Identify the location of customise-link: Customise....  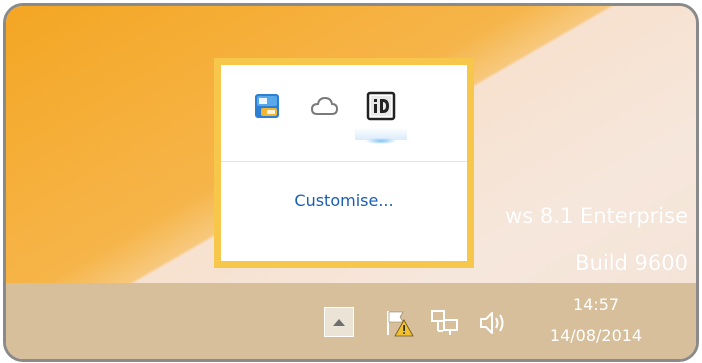
(344, 200).